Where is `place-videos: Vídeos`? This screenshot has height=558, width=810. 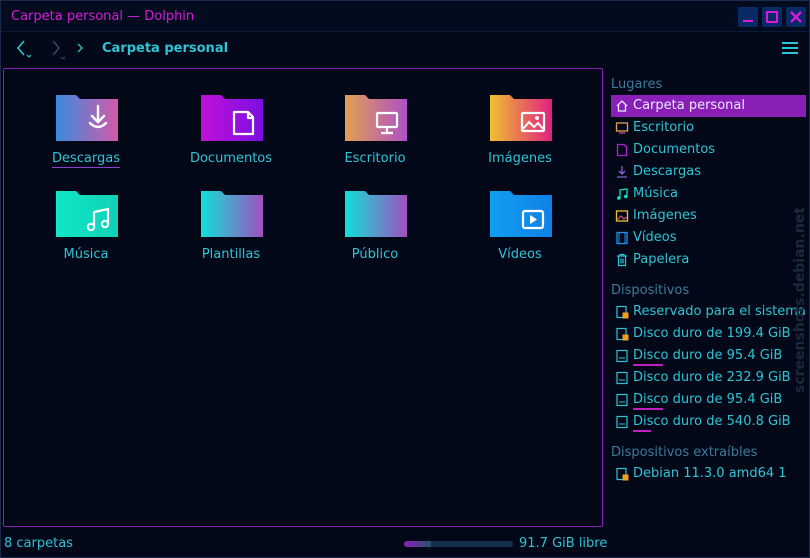 place-videos: Vídeos is located at coordinates (708, 238).